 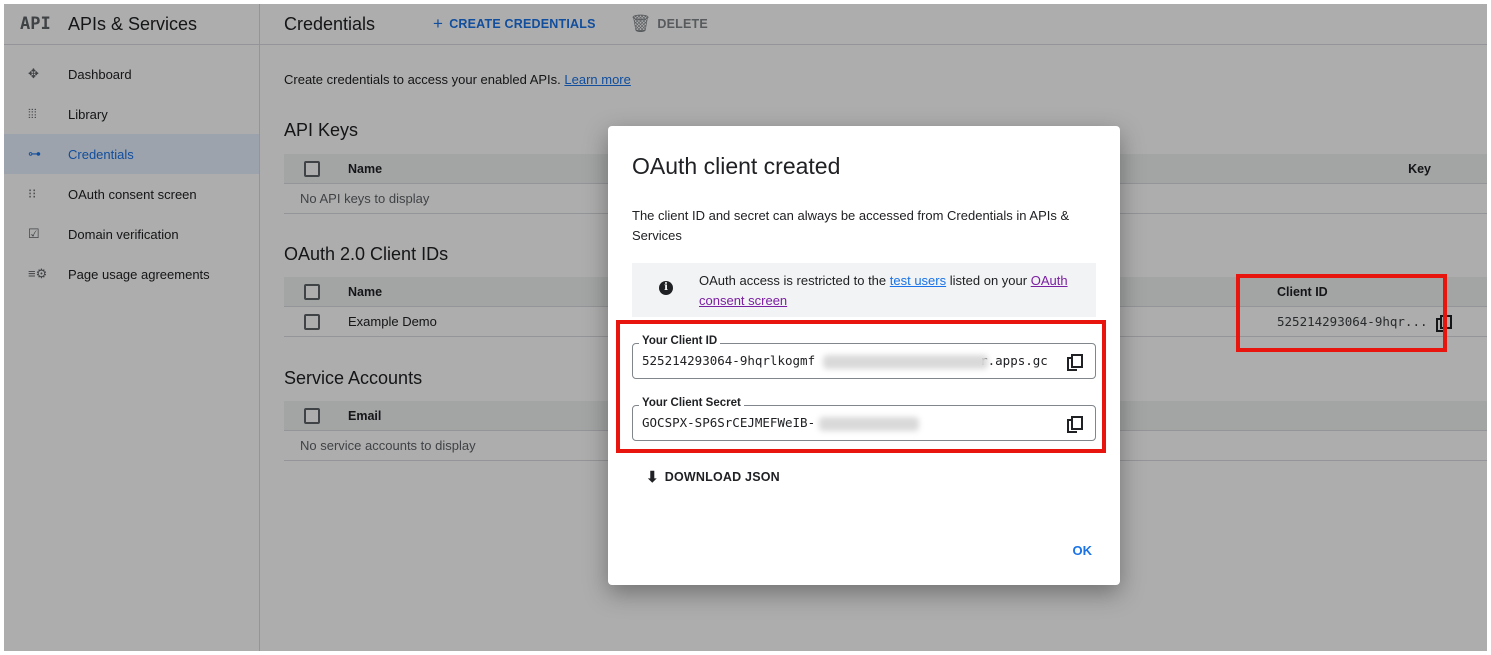 What do you see at coordinates (988, 280) in the screenshot?
I see `info-mid: listed on your` at bounding box center [988, 280].